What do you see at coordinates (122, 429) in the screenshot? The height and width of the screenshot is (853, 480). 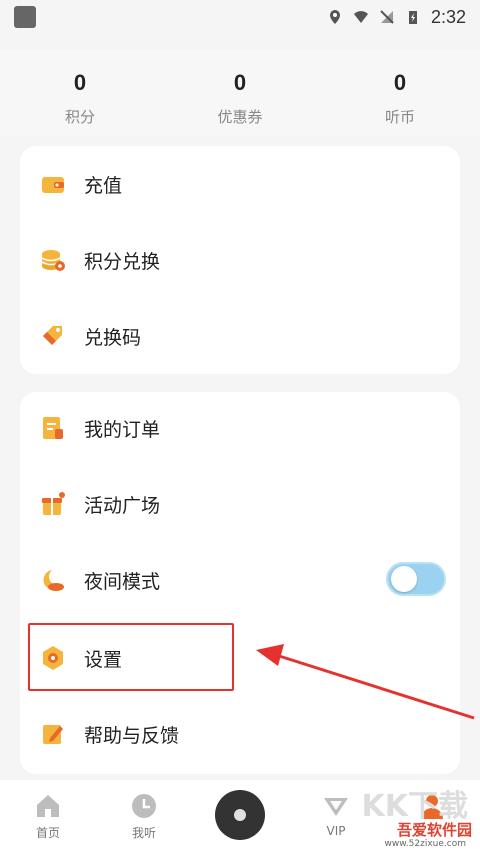 I see `menu-item-label: 我的订单` at bounding box center [122, 429].